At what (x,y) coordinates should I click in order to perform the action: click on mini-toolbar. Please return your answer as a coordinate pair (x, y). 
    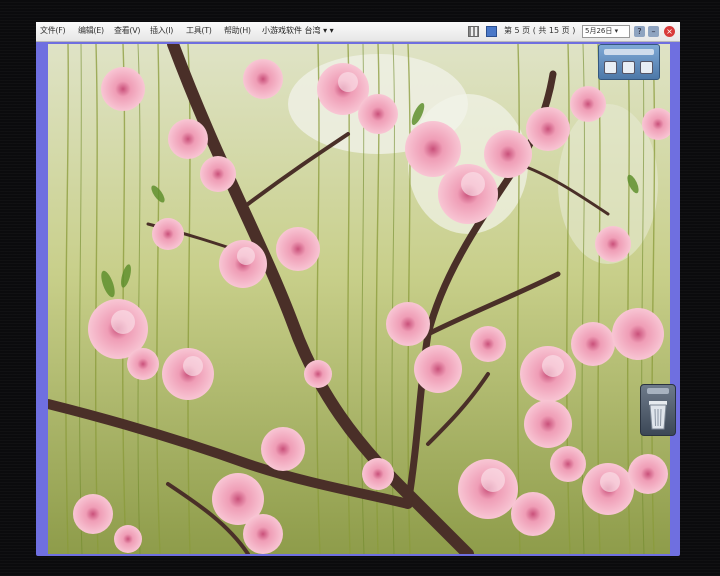
    Looking at the image, I should click on (629, 62).